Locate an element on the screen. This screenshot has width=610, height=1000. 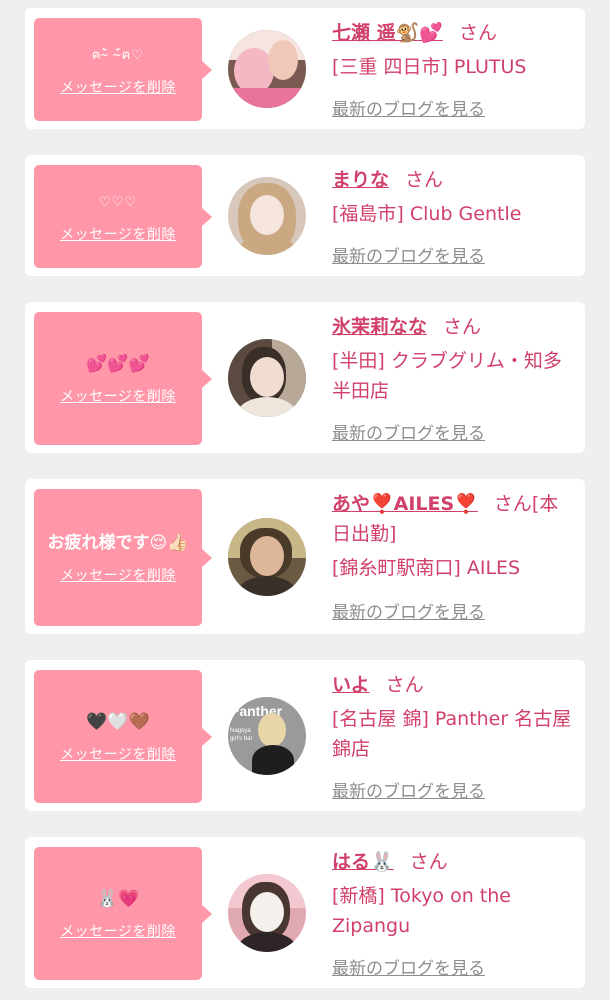
profile-info: いよ さん [名古屋 錦] Panther 名古屋錦店 is located at coordinates (453, 717).